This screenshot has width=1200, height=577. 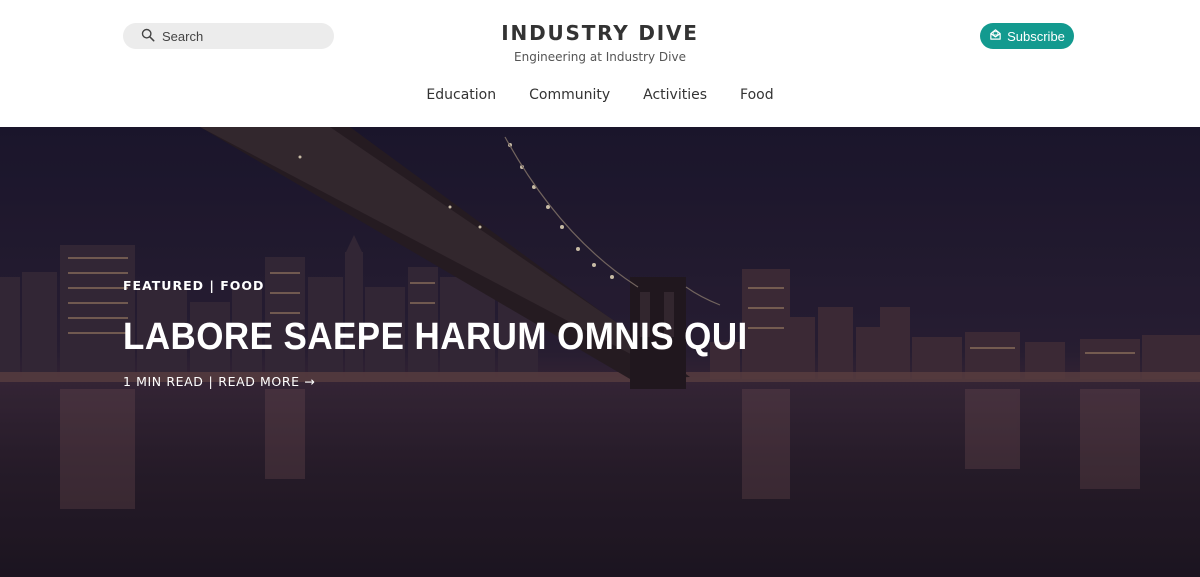 What do you see at coordinates (462, 286) in the screenshot?
I see `hero-category: FEATURED | FOOD` at bounding box center [462, 286].